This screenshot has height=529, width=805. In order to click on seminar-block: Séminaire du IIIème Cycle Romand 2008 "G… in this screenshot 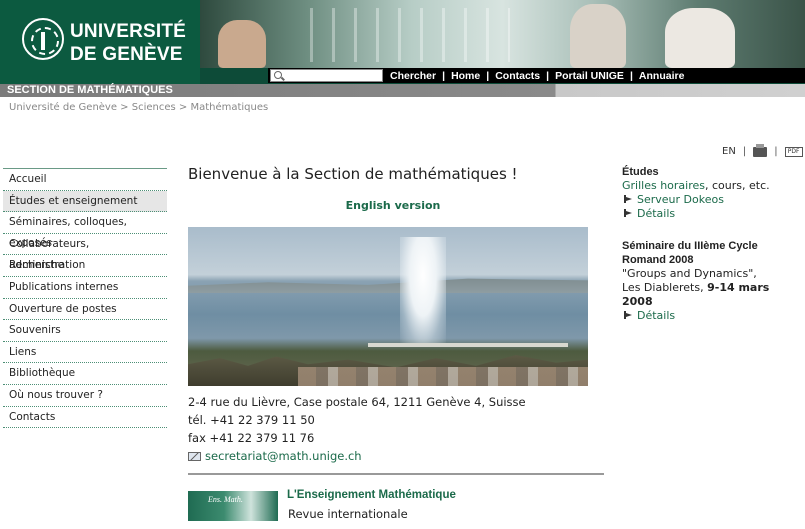, I will do `click(712, 281)`.